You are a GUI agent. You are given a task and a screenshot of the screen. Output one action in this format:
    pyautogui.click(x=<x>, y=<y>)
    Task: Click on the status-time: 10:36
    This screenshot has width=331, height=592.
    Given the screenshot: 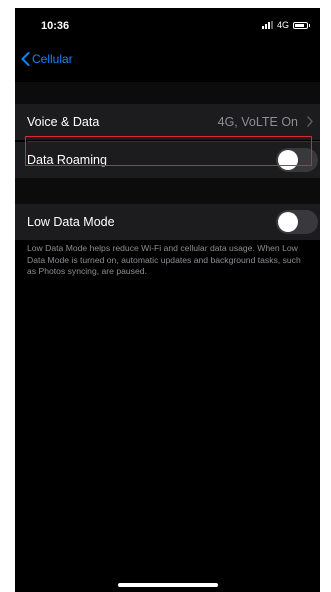 What is the action you would take?
    pyautogui.click(x=55, y=26)
    